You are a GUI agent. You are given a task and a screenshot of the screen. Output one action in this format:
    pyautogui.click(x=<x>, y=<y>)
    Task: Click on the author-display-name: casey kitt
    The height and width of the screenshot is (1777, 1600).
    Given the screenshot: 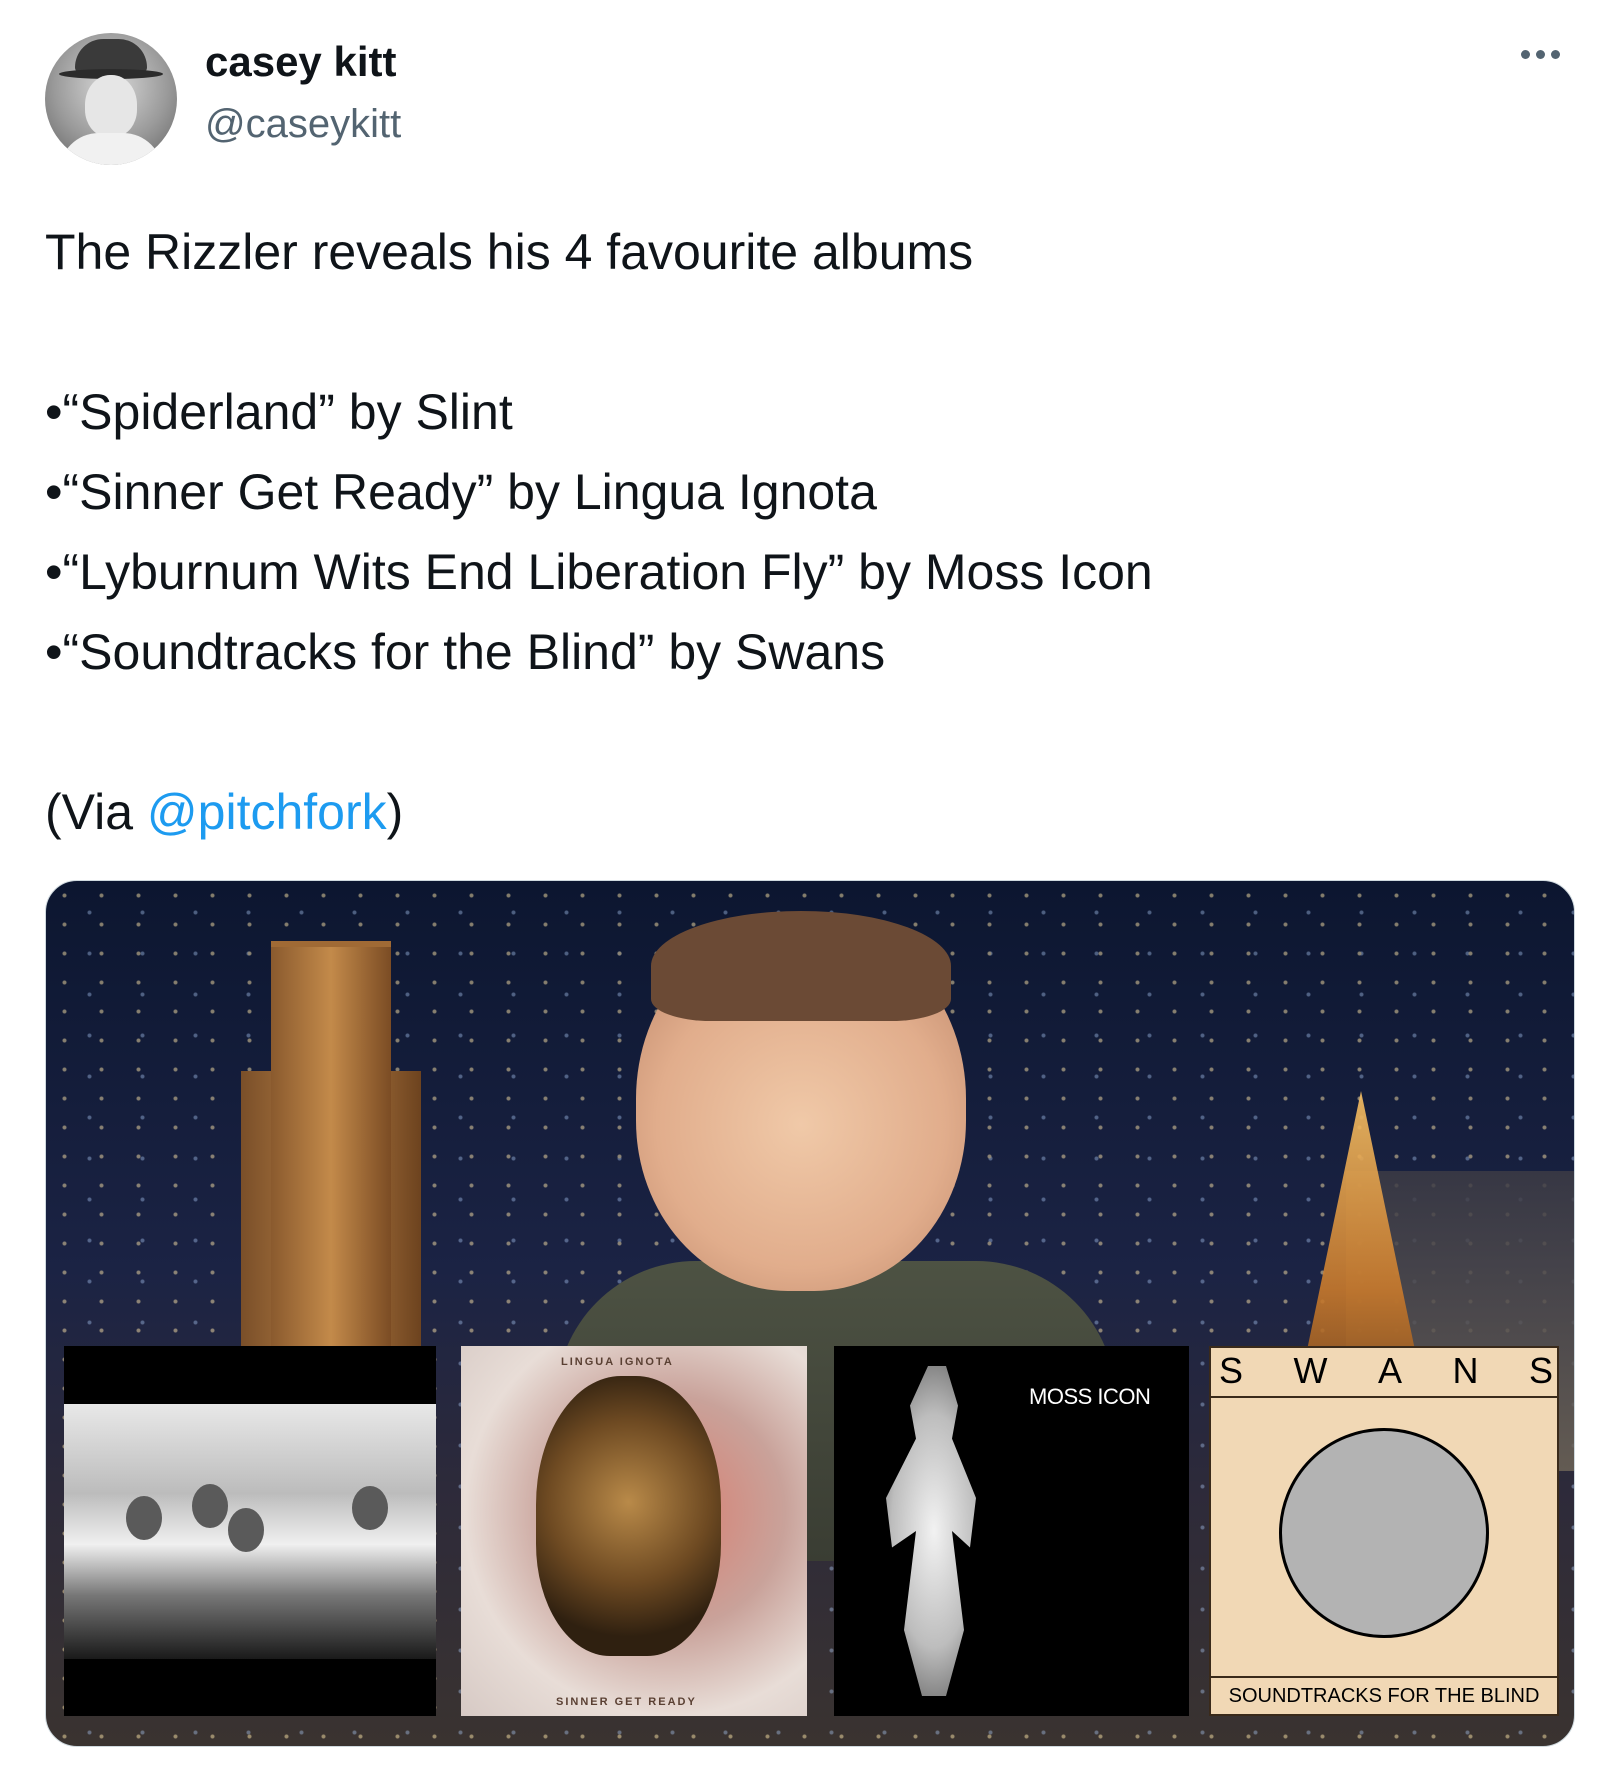 What is the action you would take?
    pyautogui.click(x=300, y=62)
    